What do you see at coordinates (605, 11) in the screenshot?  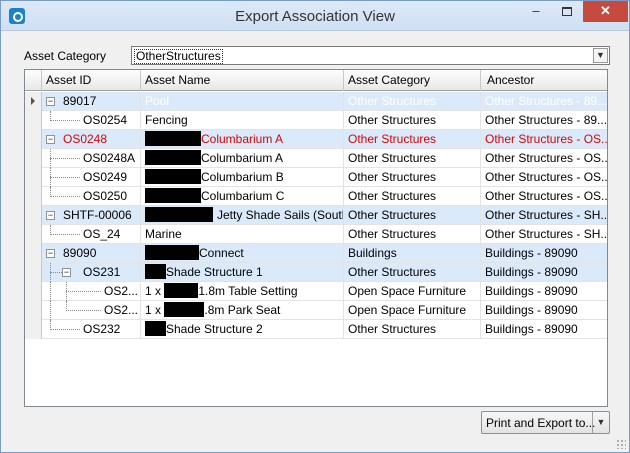 I see `close-button: ✕` at bounding box center [605, 11].